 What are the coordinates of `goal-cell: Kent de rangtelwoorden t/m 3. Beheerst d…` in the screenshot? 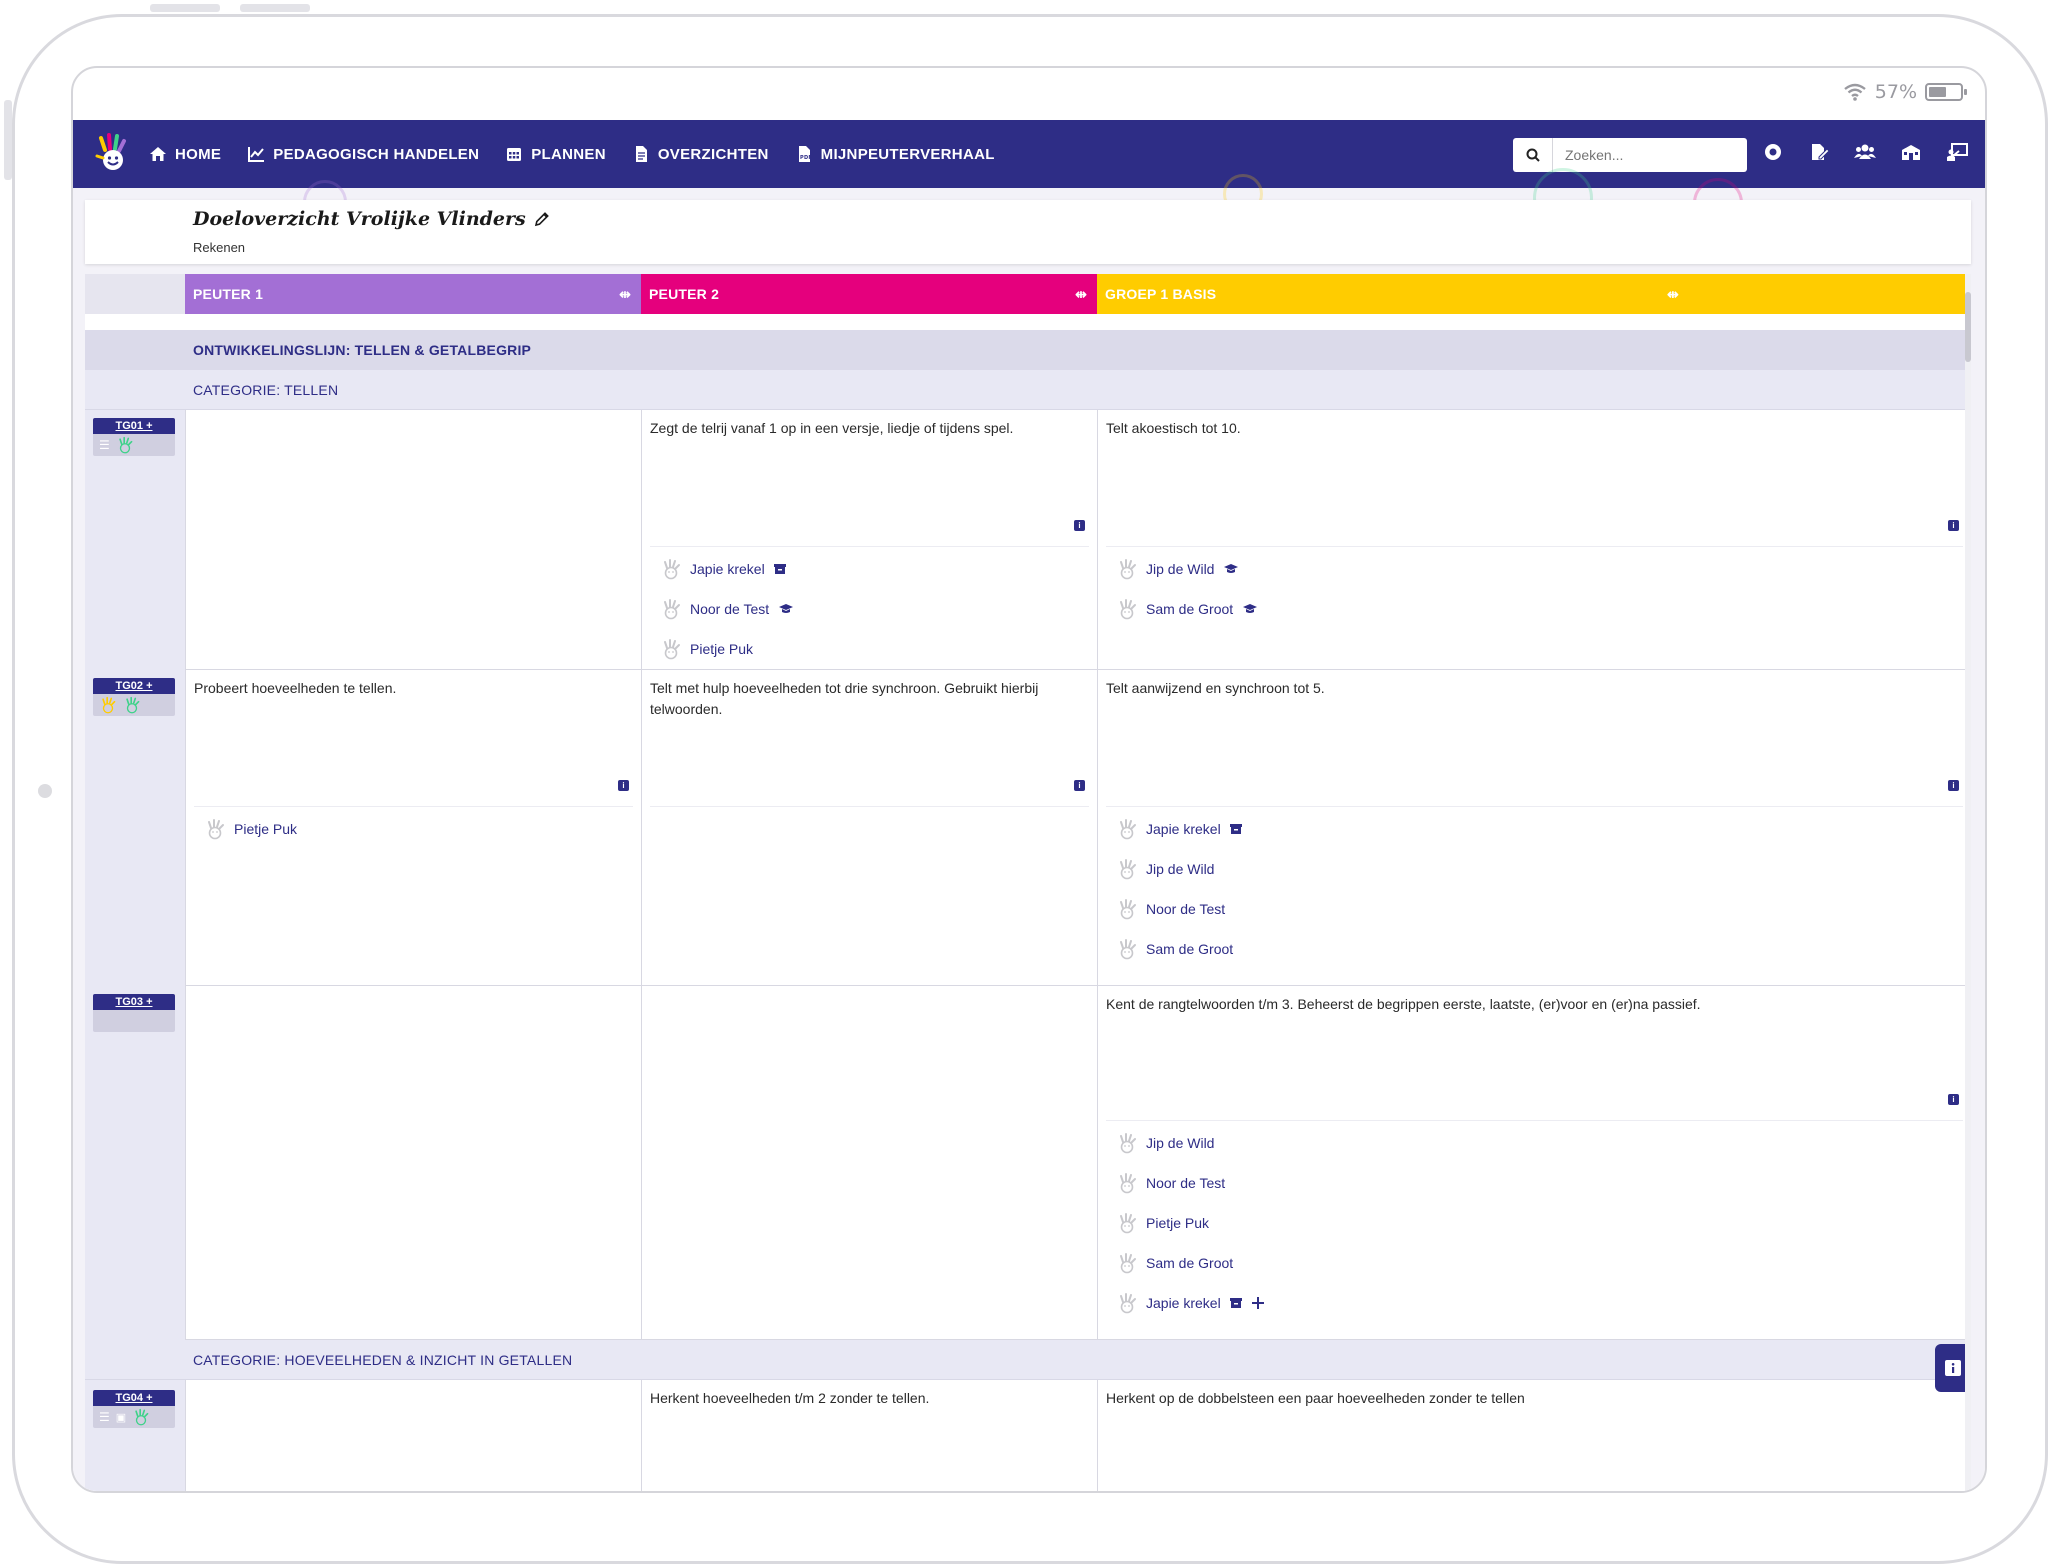 It's located at (1534, 1163).